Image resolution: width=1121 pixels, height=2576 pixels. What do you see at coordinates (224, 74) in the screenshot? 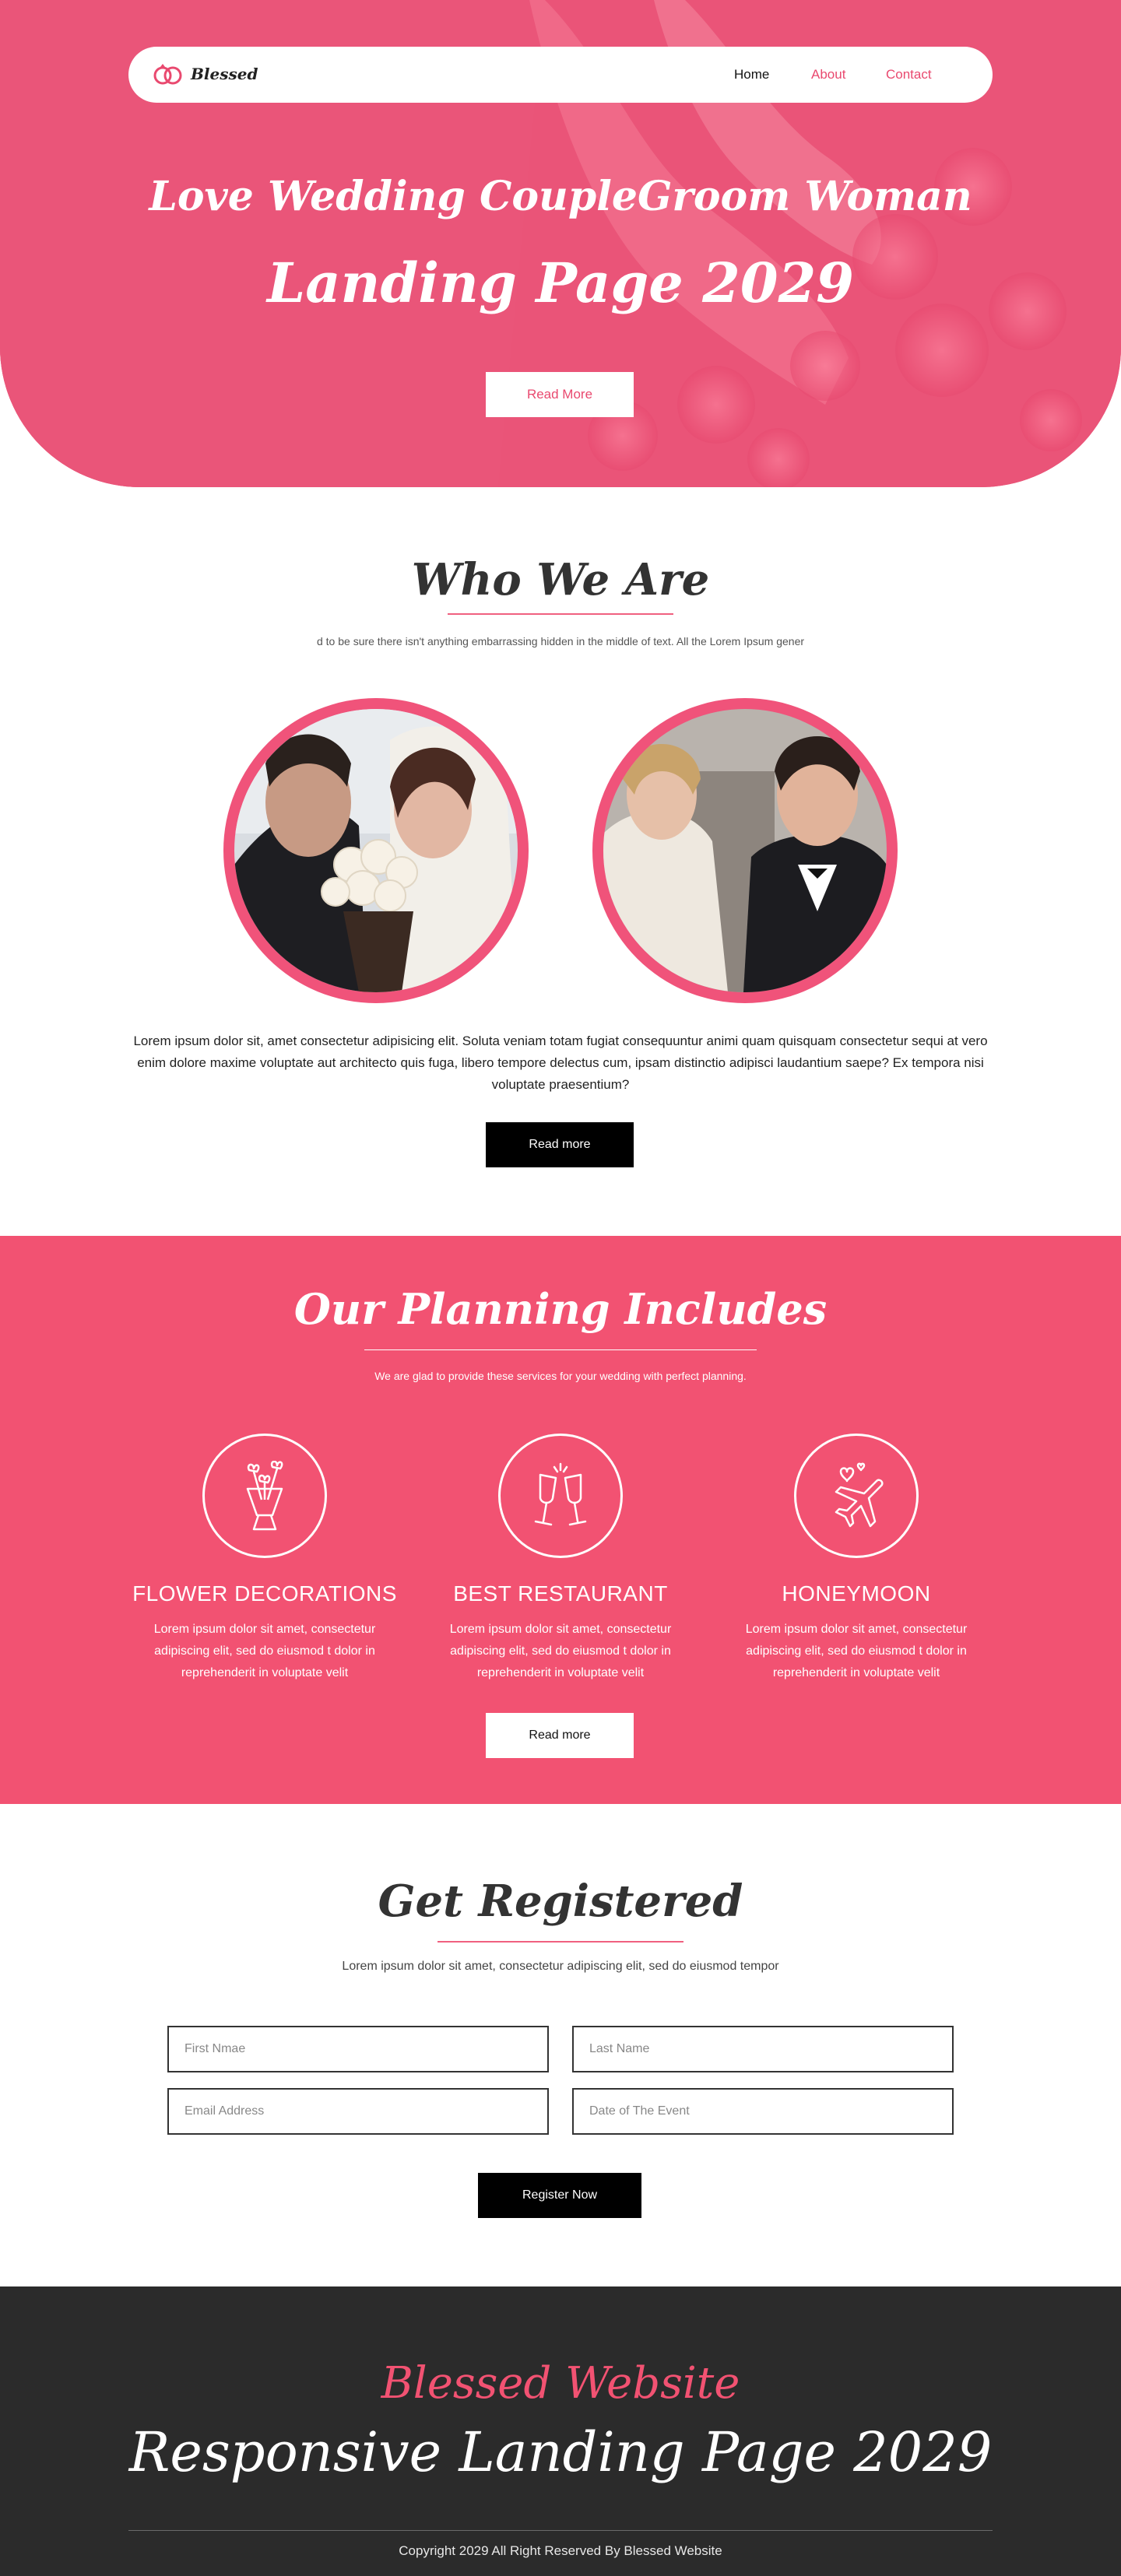
I see `brand-name: Blessed` at bounding box center [224, 74].